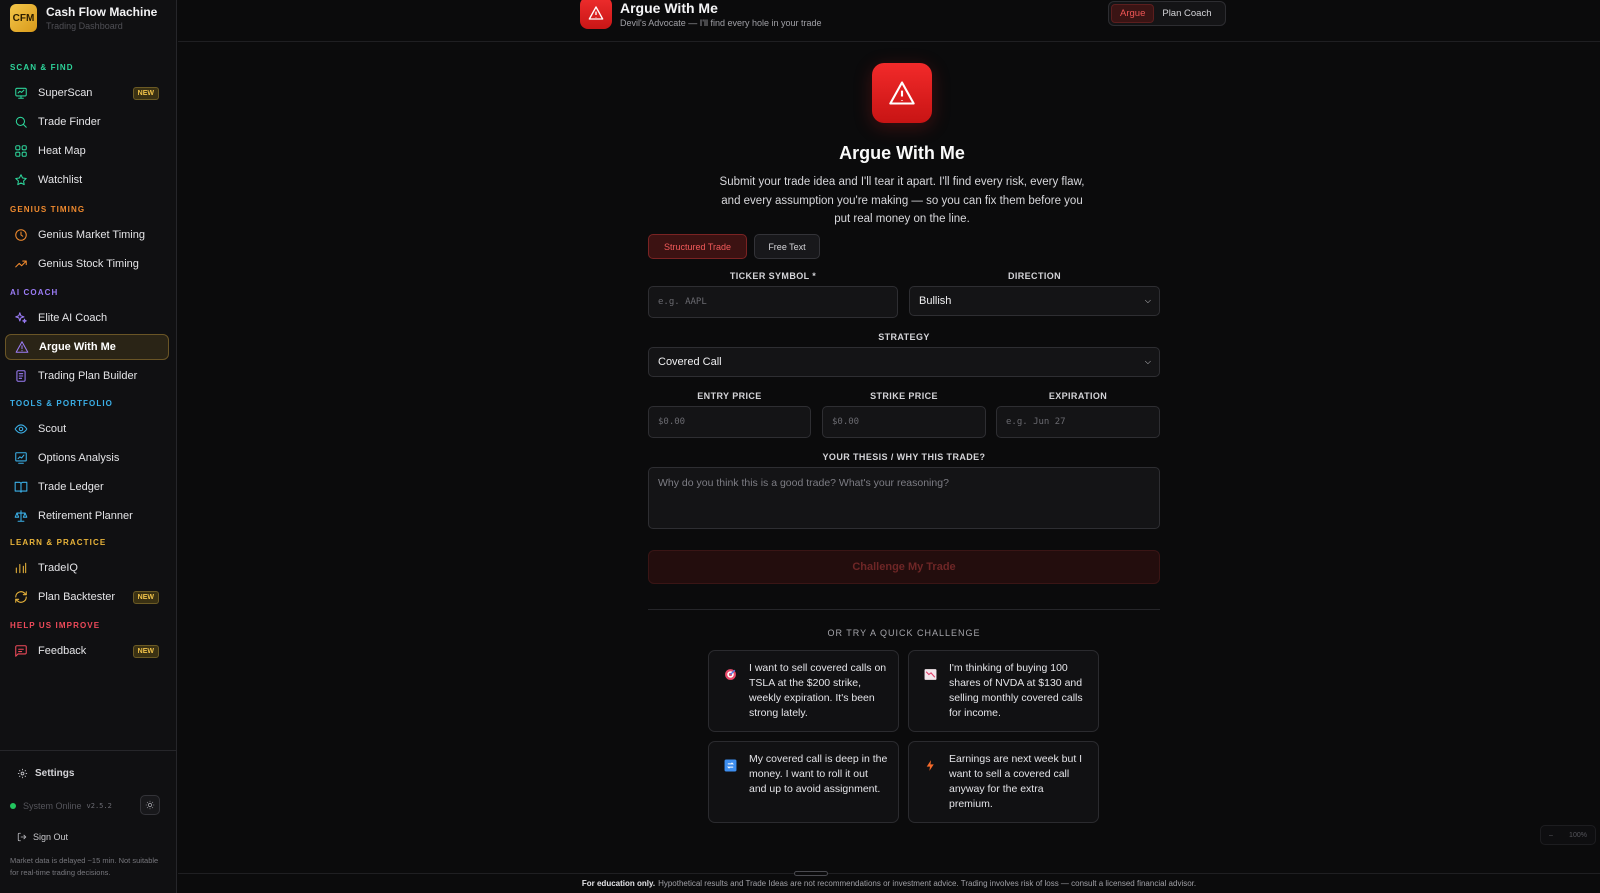 The height and width of the screenshot is (893, 1600). What do you see at coordinates (65, 93) in the screenshot?
I see `sidebar-item-label: SuperScan` at bounding box center [65, 93].